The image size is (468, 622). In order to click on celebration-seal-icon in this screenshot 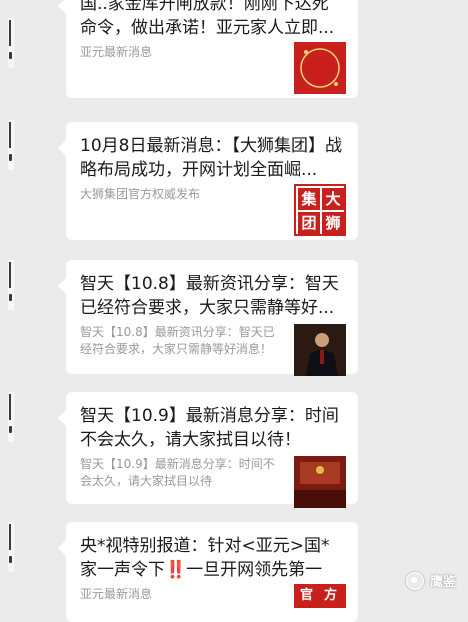, I will do `click(320, 68)`.